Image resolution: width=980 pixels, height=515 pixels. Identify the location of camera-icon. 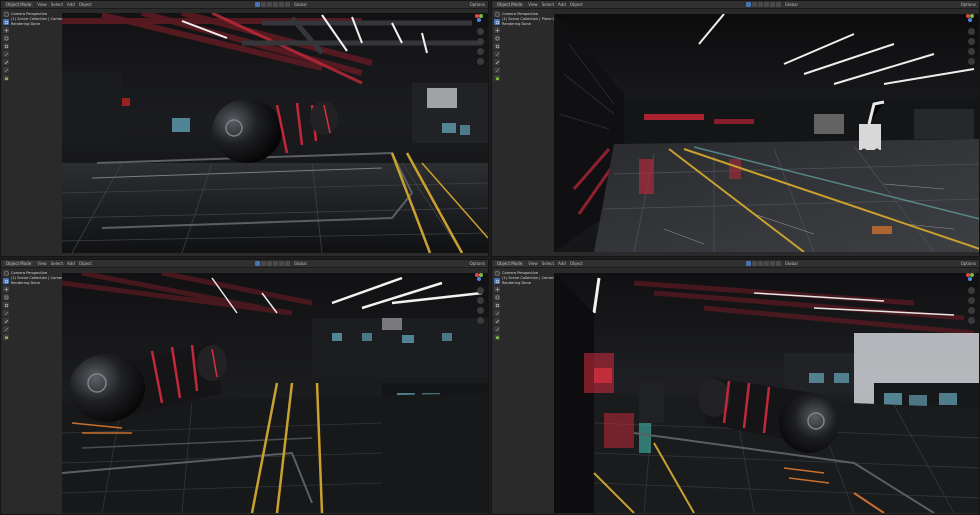
(480, 51).